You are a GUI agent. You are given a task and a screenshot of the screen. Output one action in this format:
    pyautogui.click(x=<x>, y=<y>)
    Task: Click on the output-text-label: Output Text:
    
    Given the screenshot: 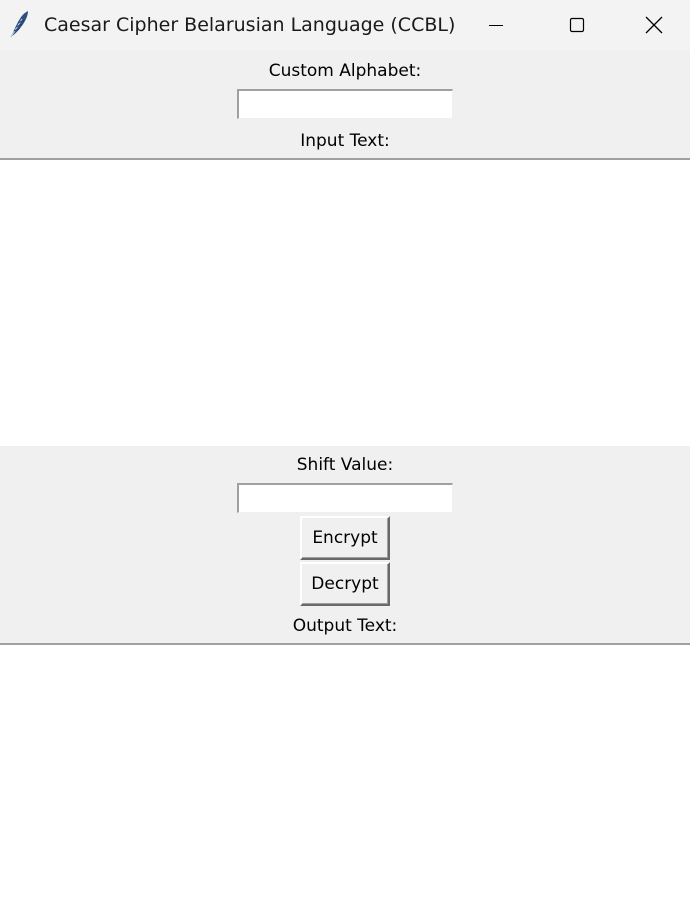 What is the action you would take?
    pyautogui.click(x=345, y=626)
    